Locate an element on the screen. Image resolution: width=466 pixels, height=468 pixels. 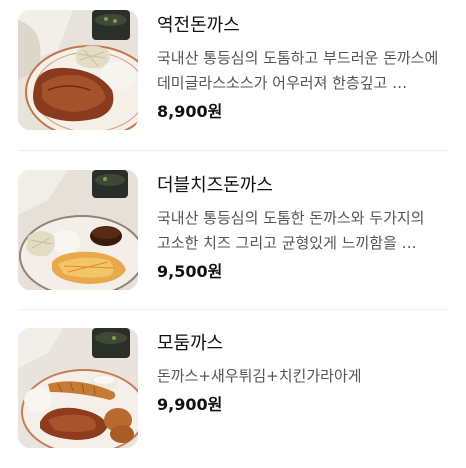
menu-item-info: 모둠까스 돈까스+새우튀김+치킨가라아게 9,900원 is located at coordinates (303, 374).